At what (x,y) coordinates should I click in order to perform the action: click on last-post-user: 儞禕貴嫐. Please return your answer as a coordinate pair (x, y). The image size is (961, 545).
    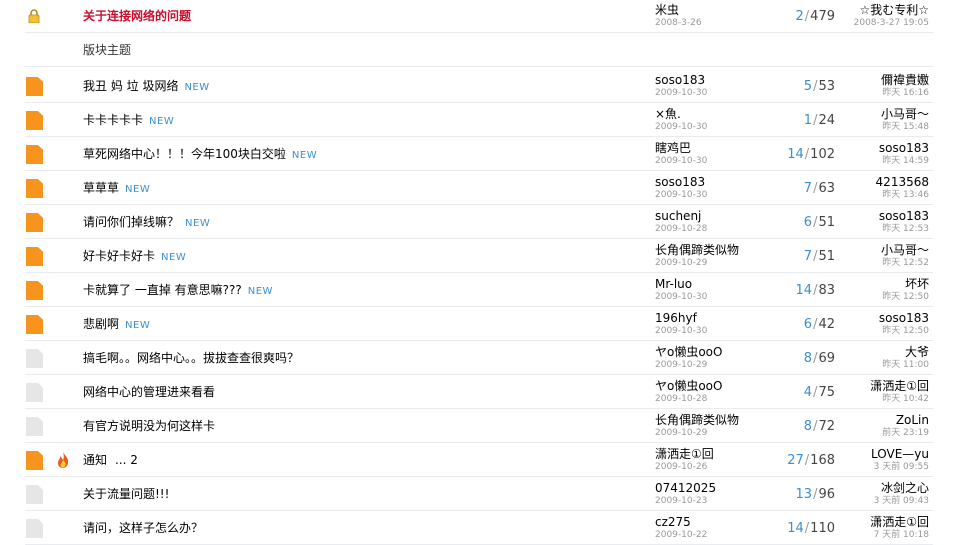
    Looking at the image, I should click on (905, 80).